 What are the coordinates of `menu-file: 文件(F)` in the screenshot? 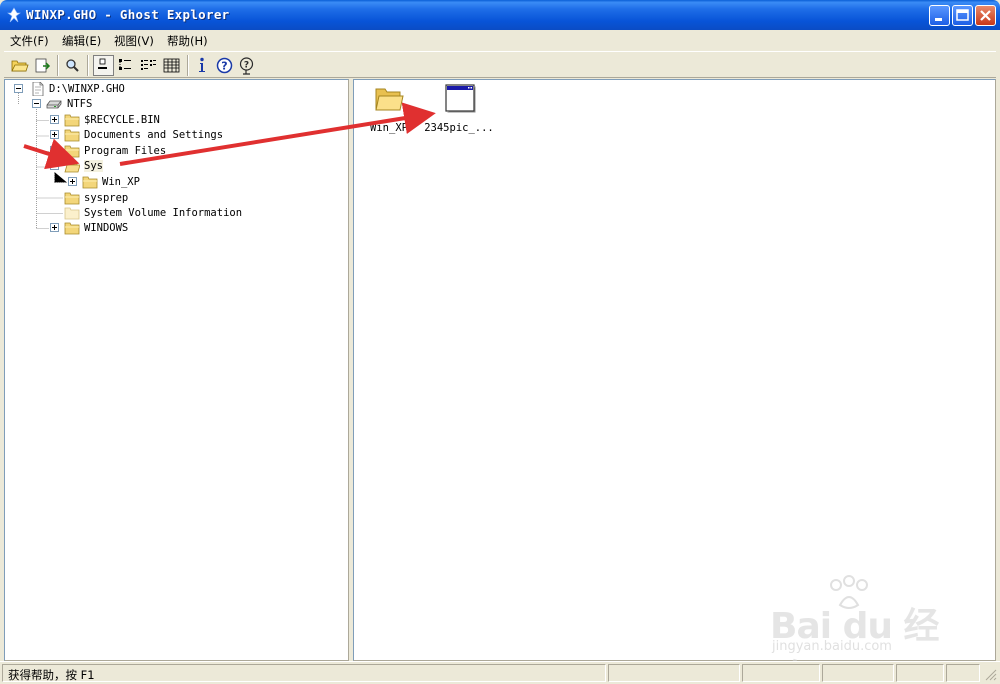 It's located at (29, 41).